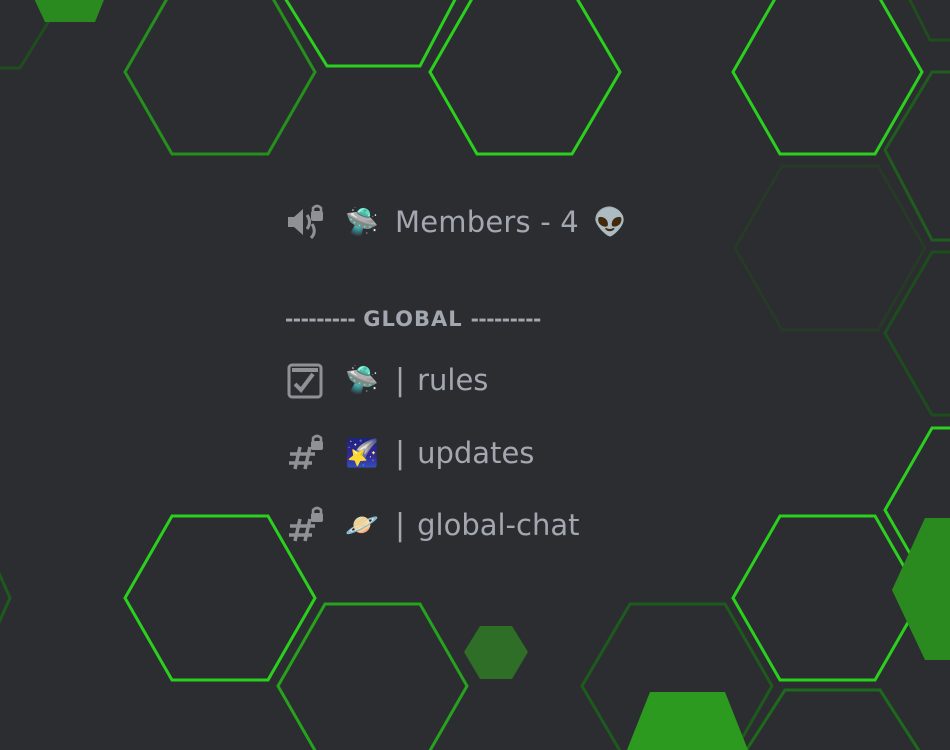  What do you see at coordinates (409, 453) in the screenshot?
I see `channel-updates: 🌠 | updates` at bounding box center [409, 453].